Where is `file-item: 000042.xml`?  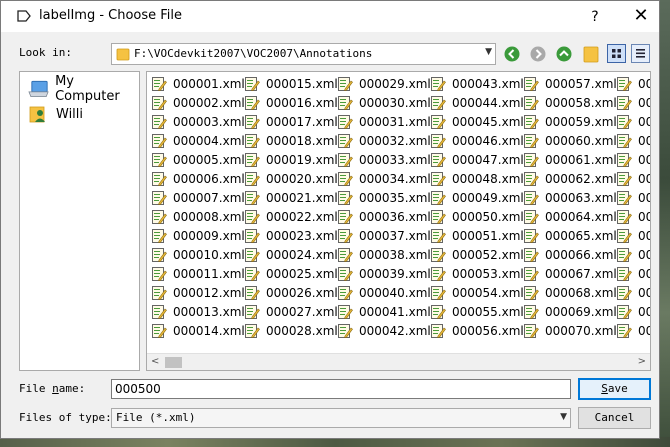 file-item: 000042.xml is located at coordinates (384, 330).